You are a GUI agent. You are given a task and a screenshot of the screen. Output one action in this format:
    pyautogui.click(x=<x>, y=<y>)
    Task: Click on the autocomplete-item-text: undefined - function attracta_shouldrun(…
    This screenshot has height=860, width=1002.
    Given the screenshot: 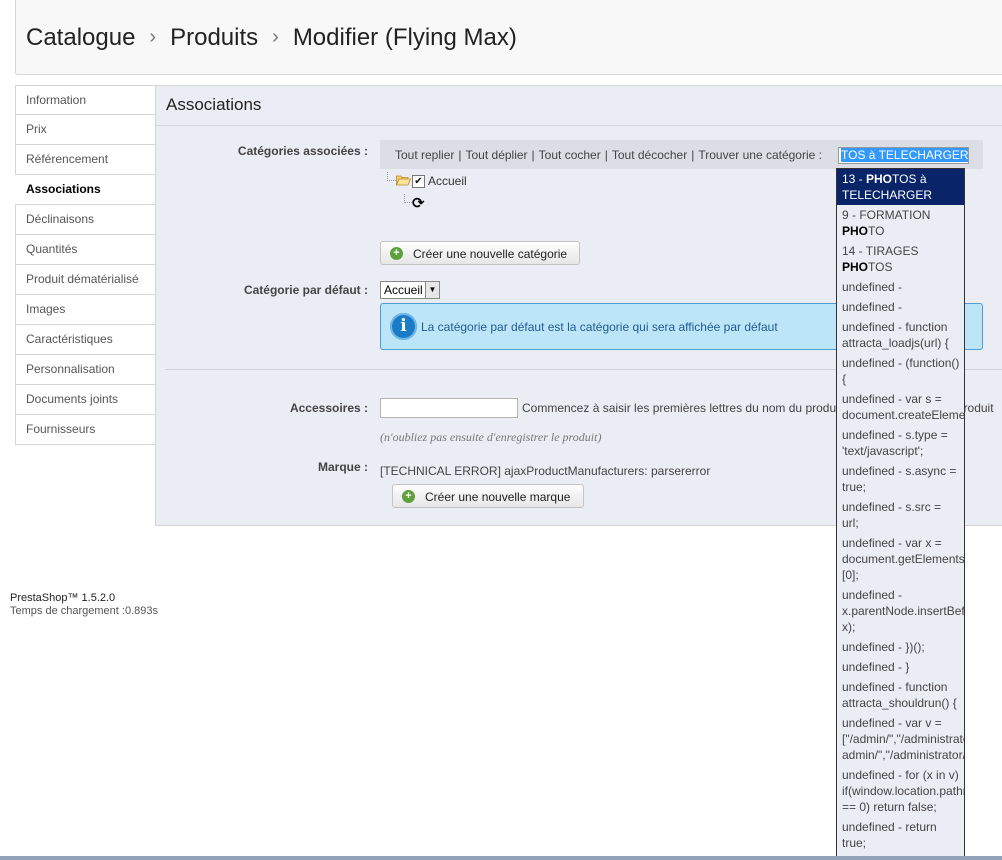 What is the action you would take?
    pyautogui.click(x=899, y=695)
    